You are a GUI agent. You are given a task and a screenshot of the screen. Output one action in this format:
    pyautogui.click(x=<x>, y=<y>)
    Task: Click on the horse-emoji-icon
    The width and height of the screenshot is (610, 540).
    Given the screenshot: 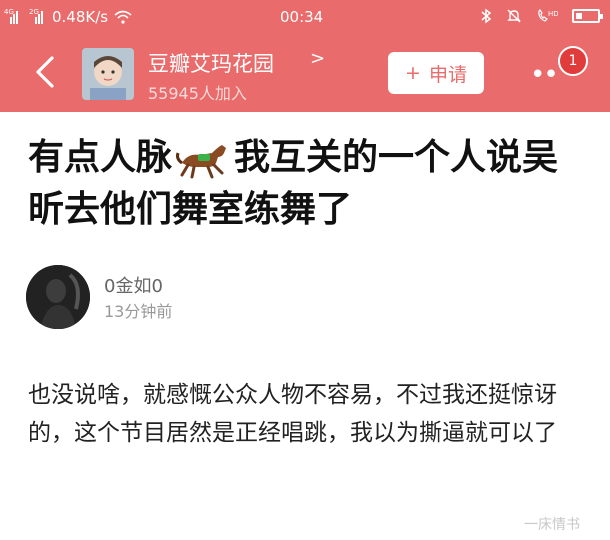 What is the action you would take?
    pyautogui.click(x=201, y=162)
    